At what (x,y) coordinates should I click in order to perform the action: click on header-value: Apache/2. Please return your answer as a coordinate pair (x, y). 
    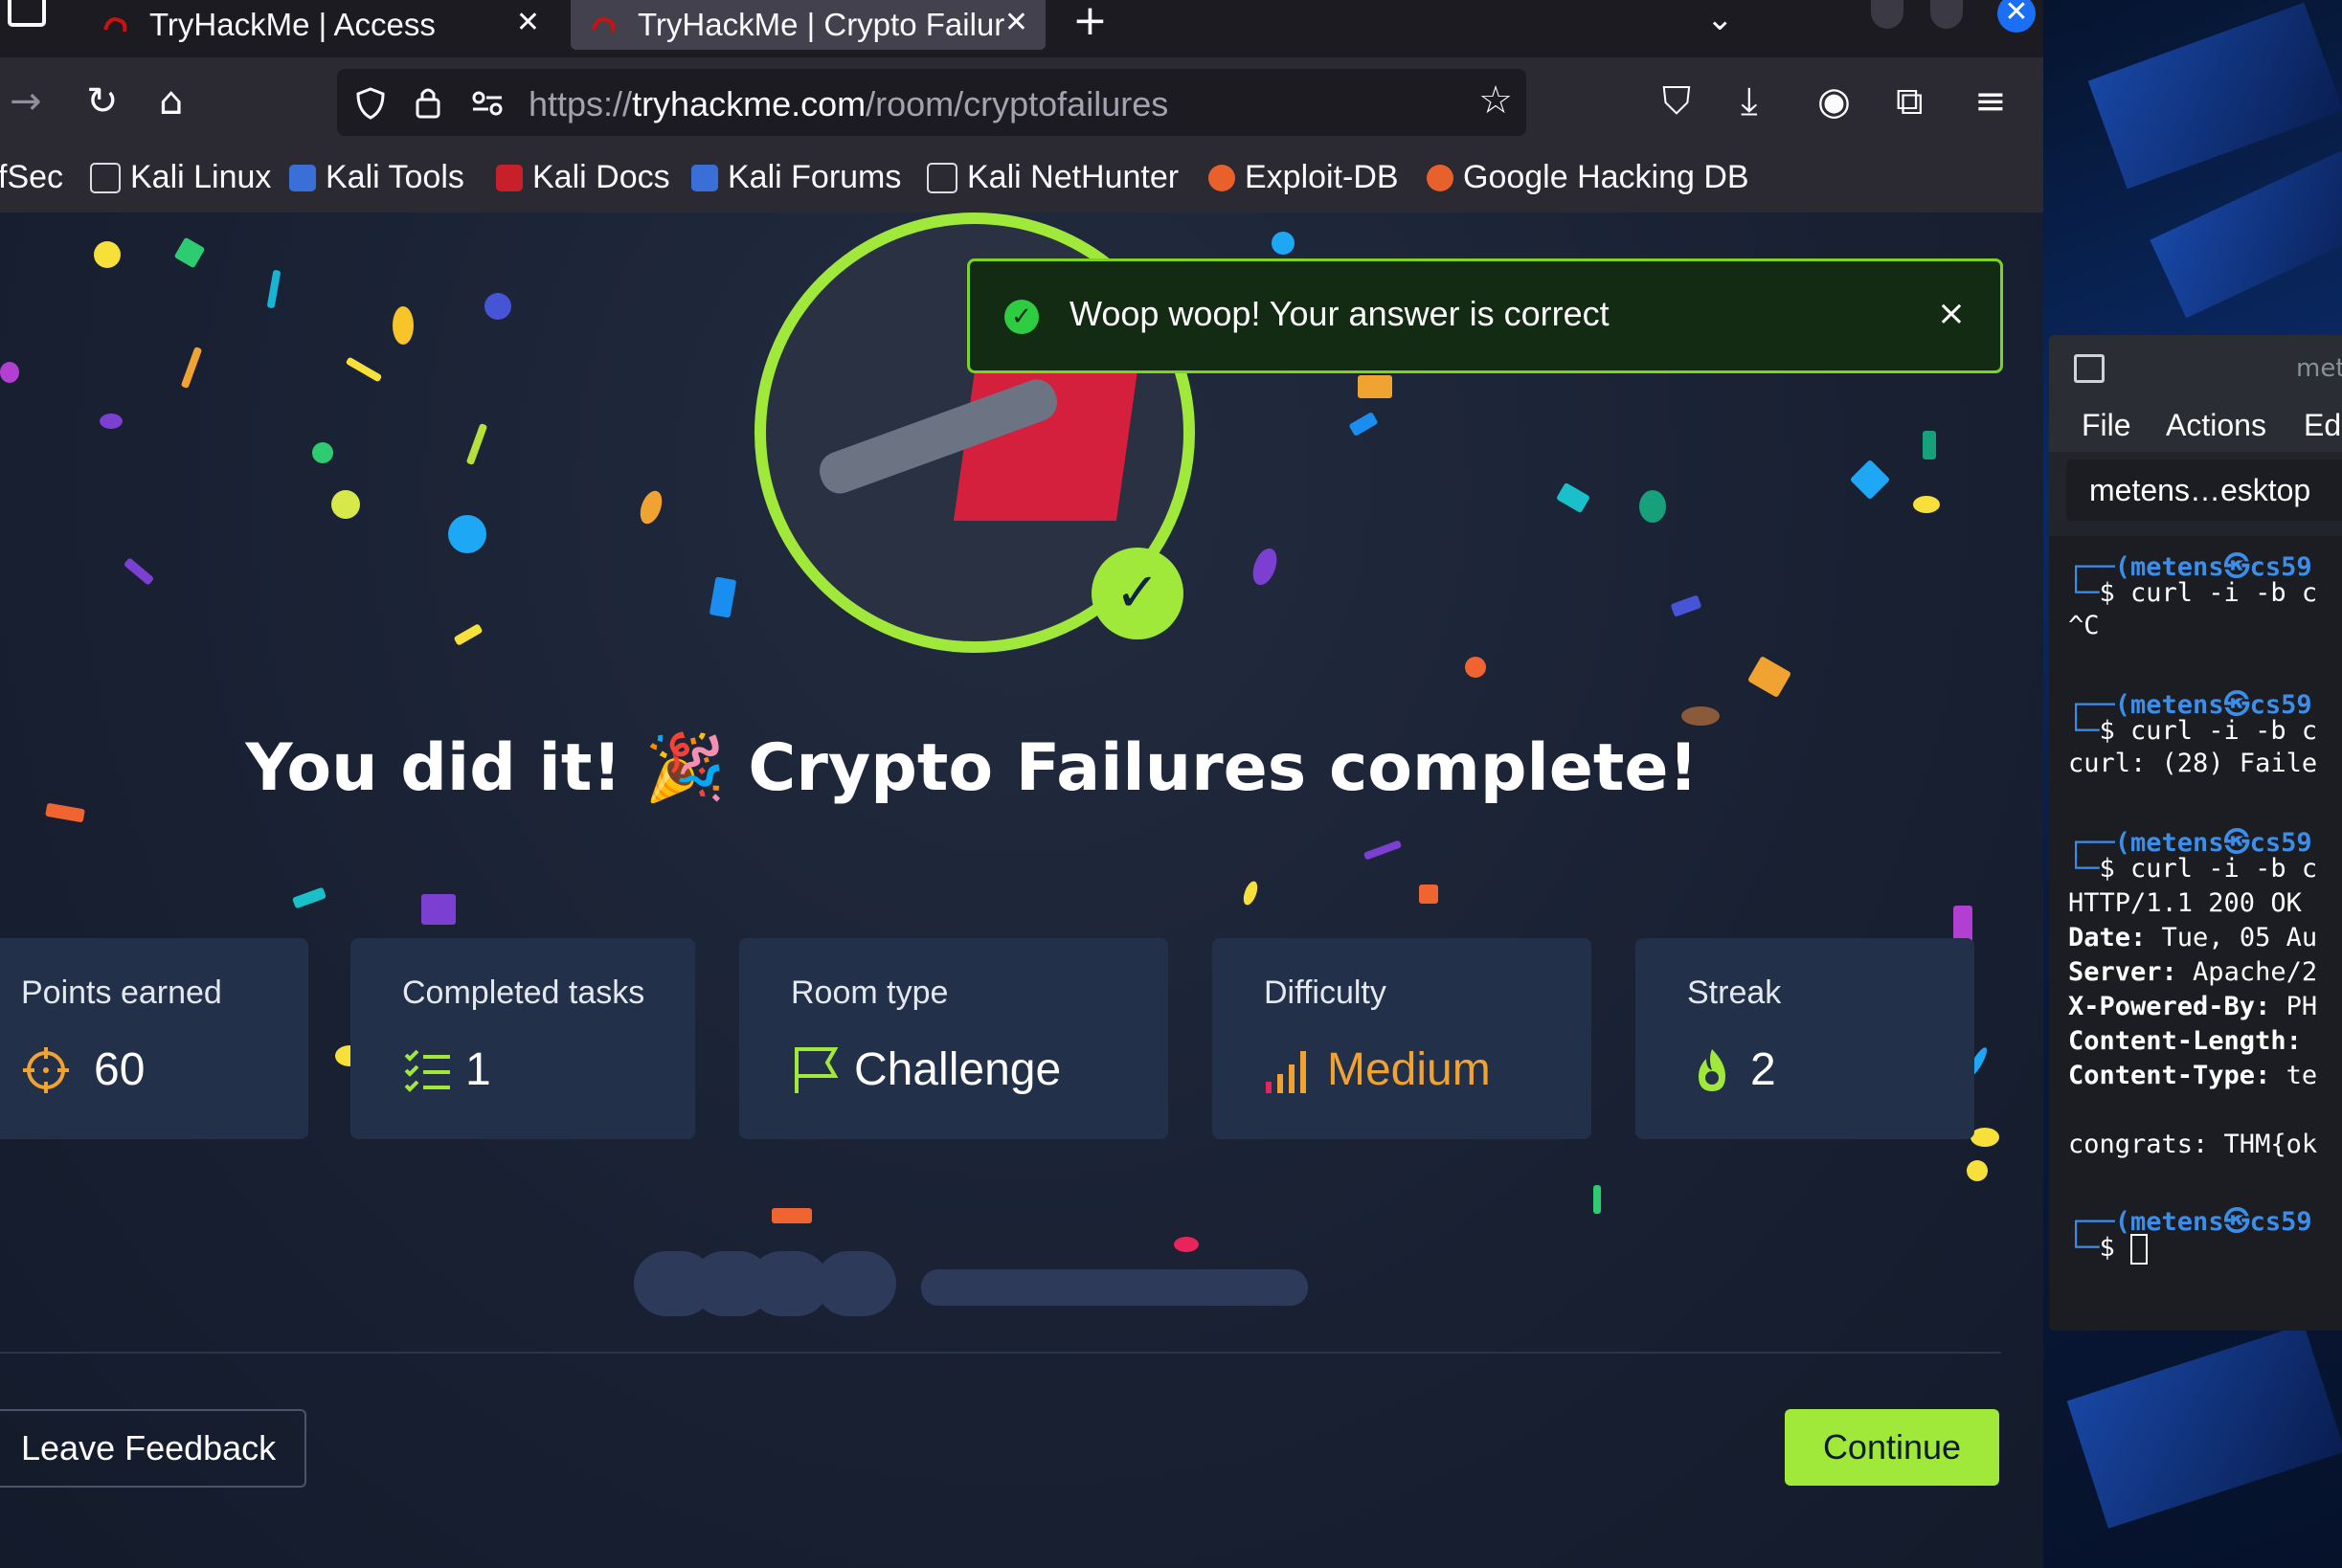
    Looking at the image, I should click on (2247, 972).